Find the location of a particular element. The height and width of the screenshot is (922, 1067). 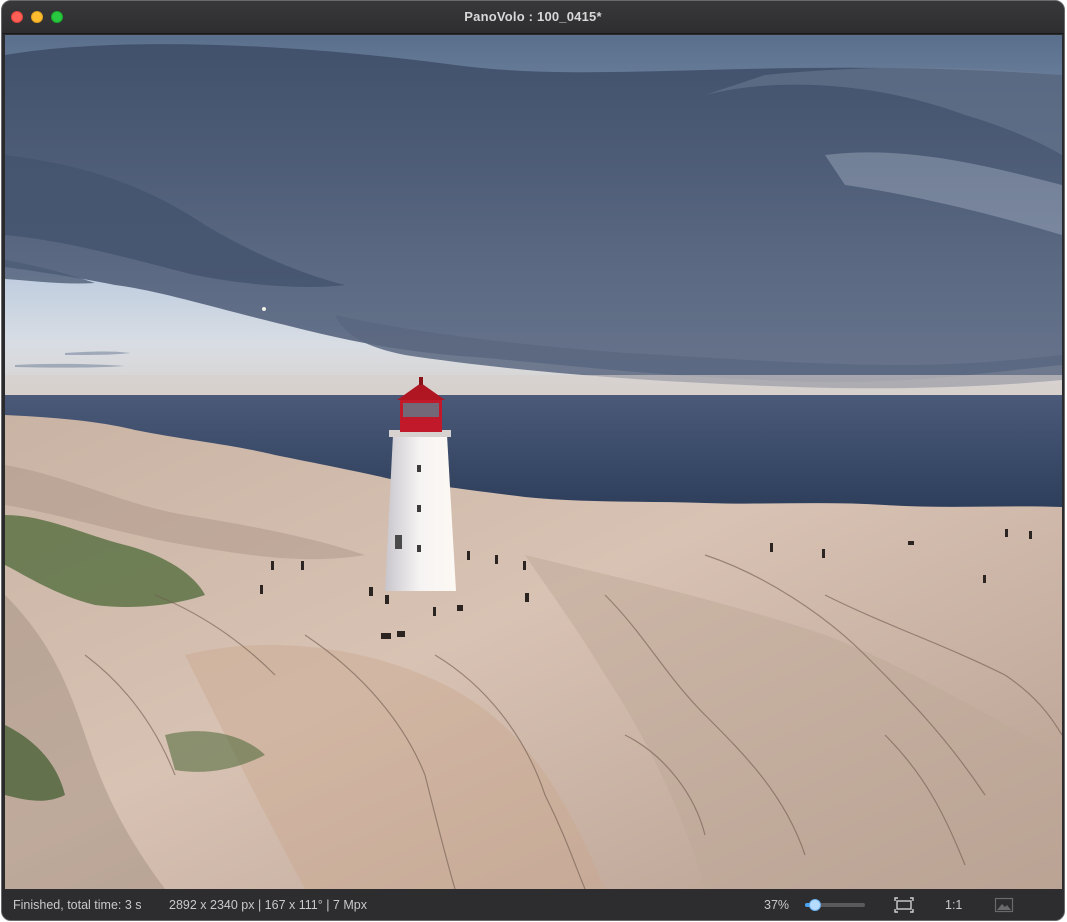

title-bar: PanoVolo : 100_0415* is located at coordinates (533, 17).